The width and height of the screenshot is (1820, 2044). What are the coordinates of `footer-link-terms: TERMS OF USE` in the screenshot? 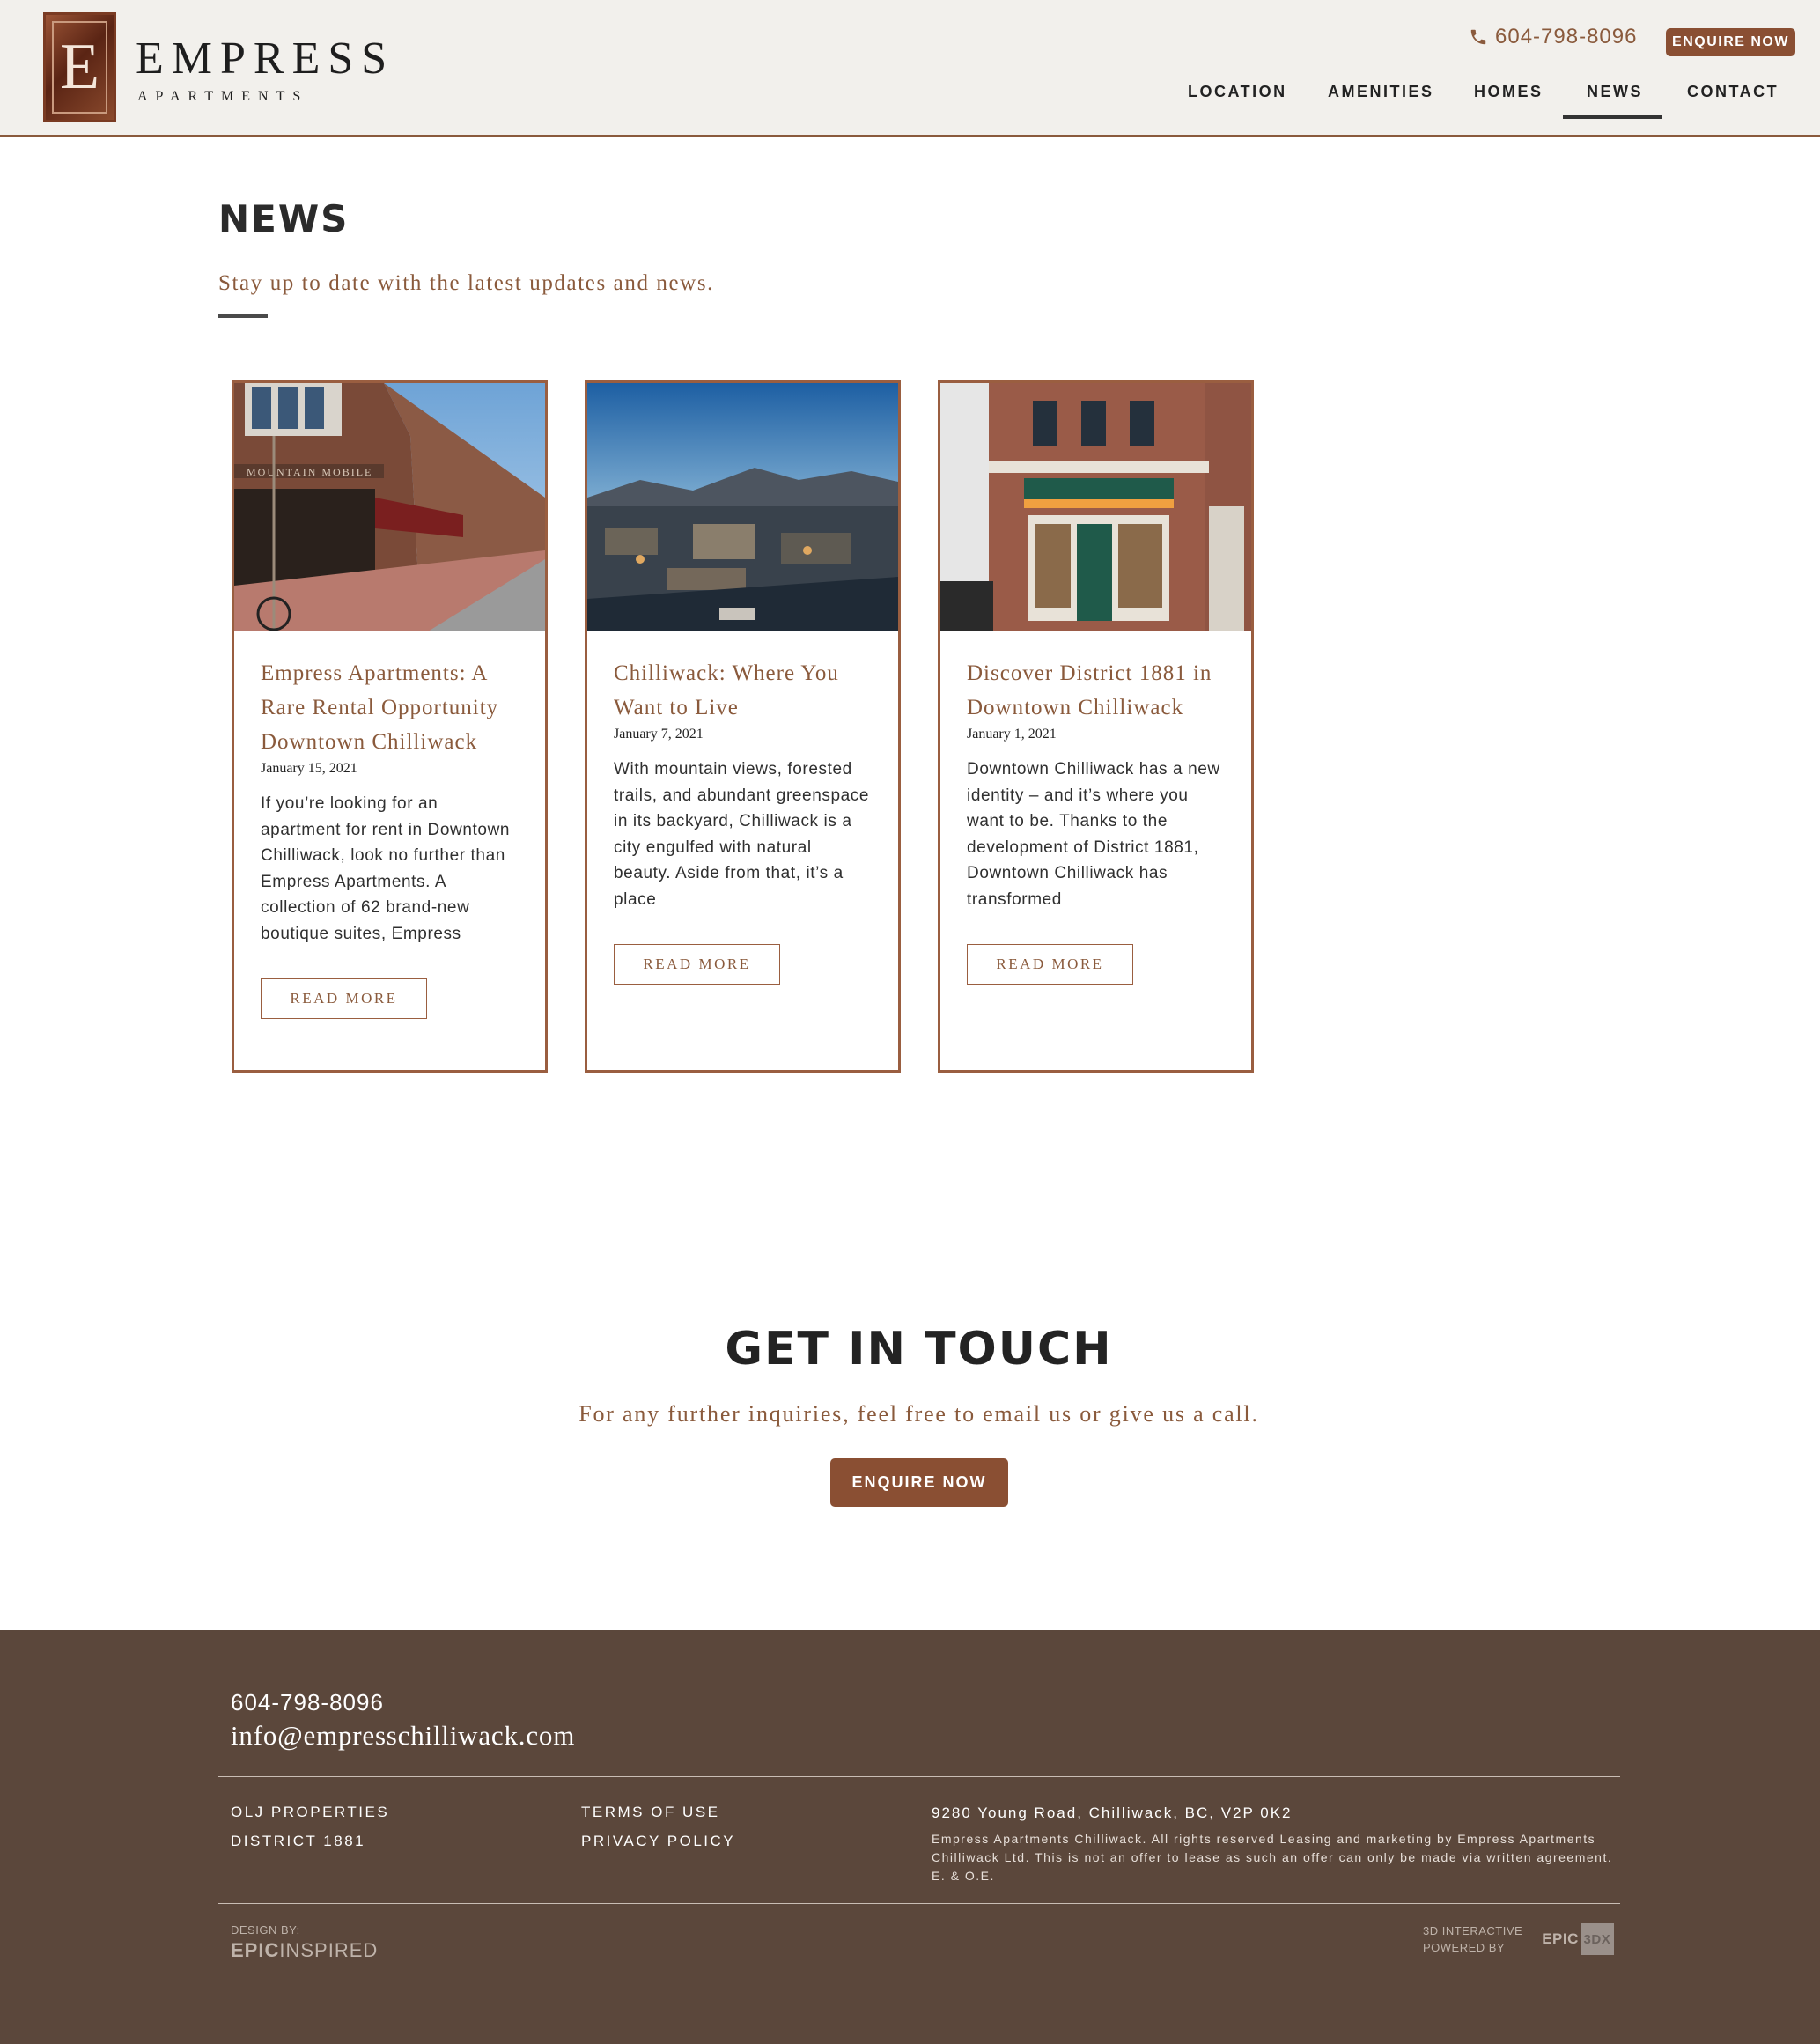 It's located at (650, 1812).